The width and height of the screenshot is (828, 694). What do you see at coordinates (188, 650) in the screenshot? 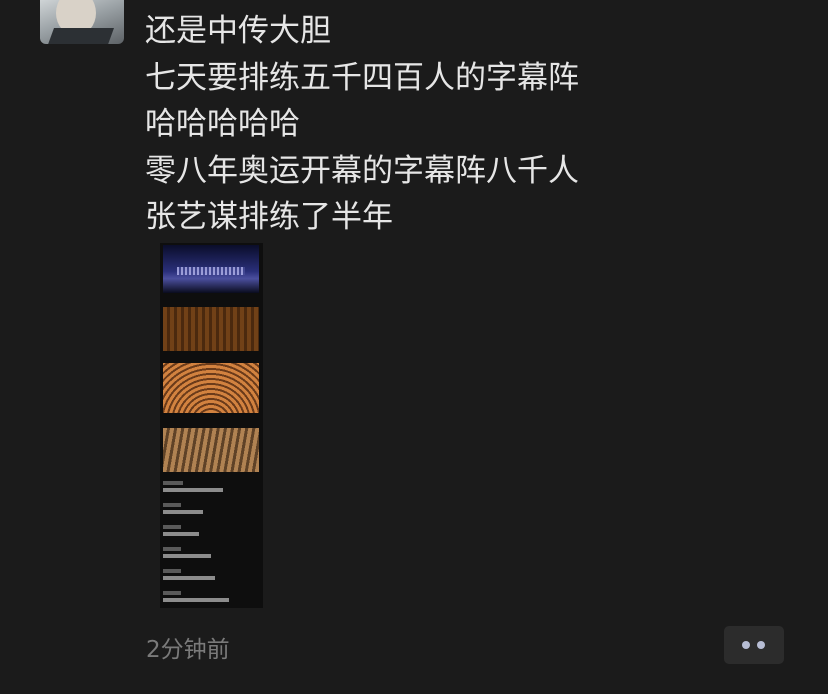
I see `post-time: 2分钟前` at bounding box center [188, 650].